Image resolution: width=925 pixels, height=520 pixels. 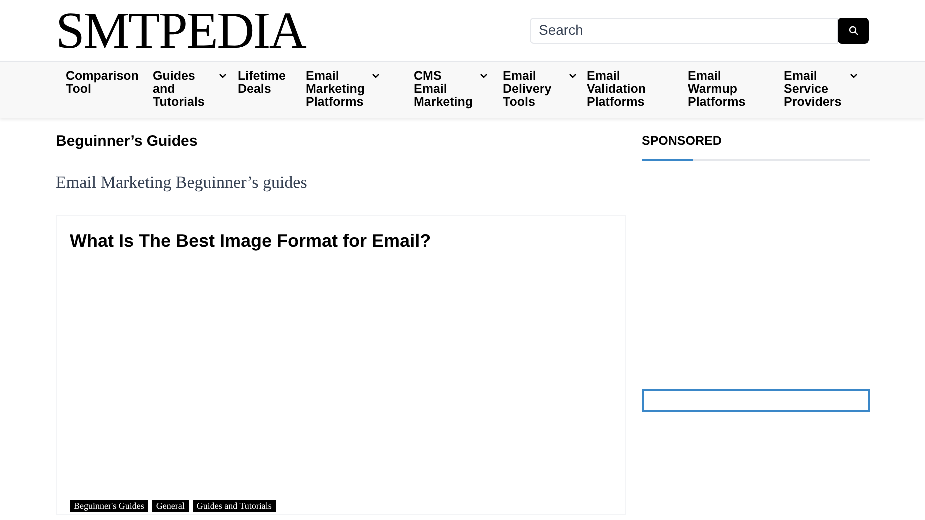 What do you see at coordinates (170, 506) in the screenshot?
I see `category-tag: General` at bounding box center [170, 506].